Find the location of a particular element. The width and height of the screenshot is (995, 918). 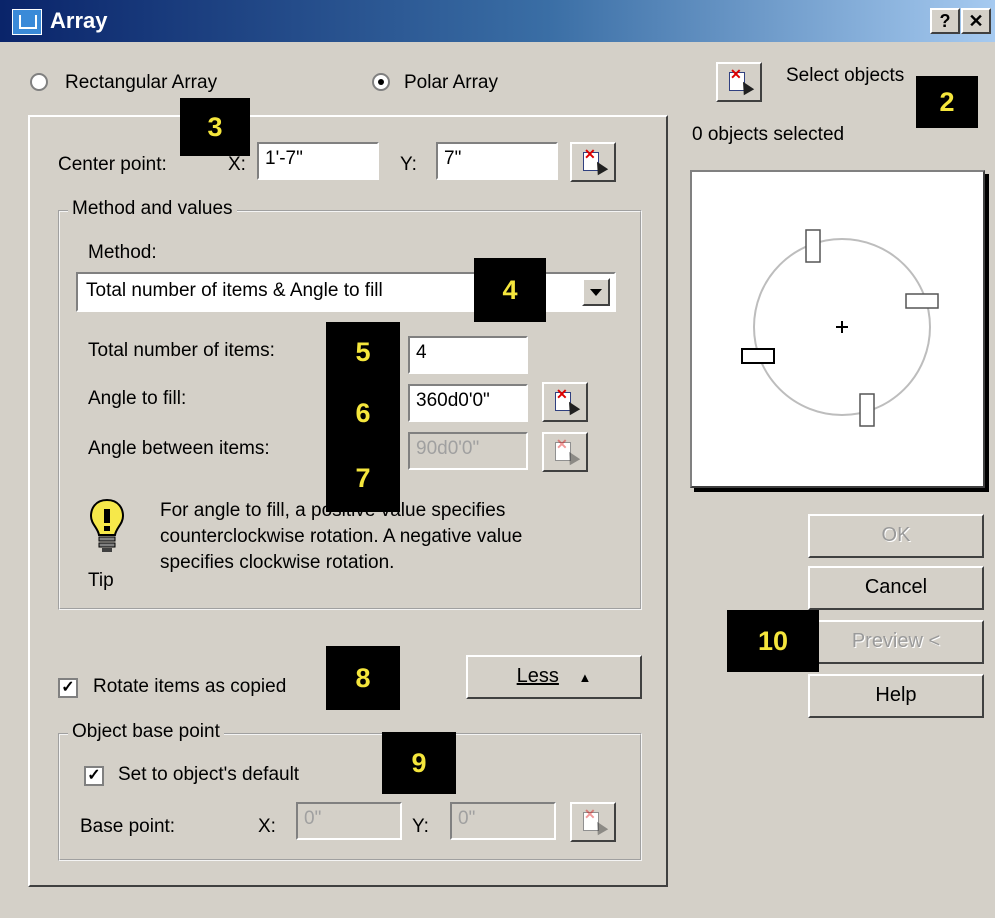

objects-selected-count: 0 objects selected is located at coordinates (768, 134).